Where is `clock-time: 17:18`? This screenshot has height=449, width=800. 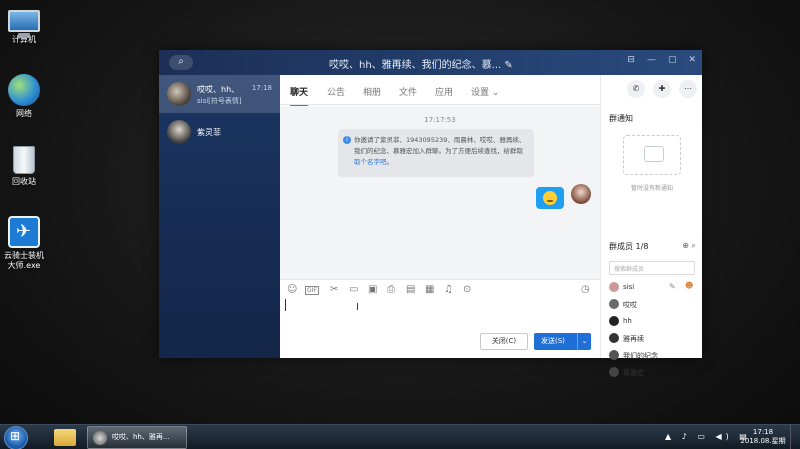
clock-time: 17:18 is located at coordinates (763, 432).